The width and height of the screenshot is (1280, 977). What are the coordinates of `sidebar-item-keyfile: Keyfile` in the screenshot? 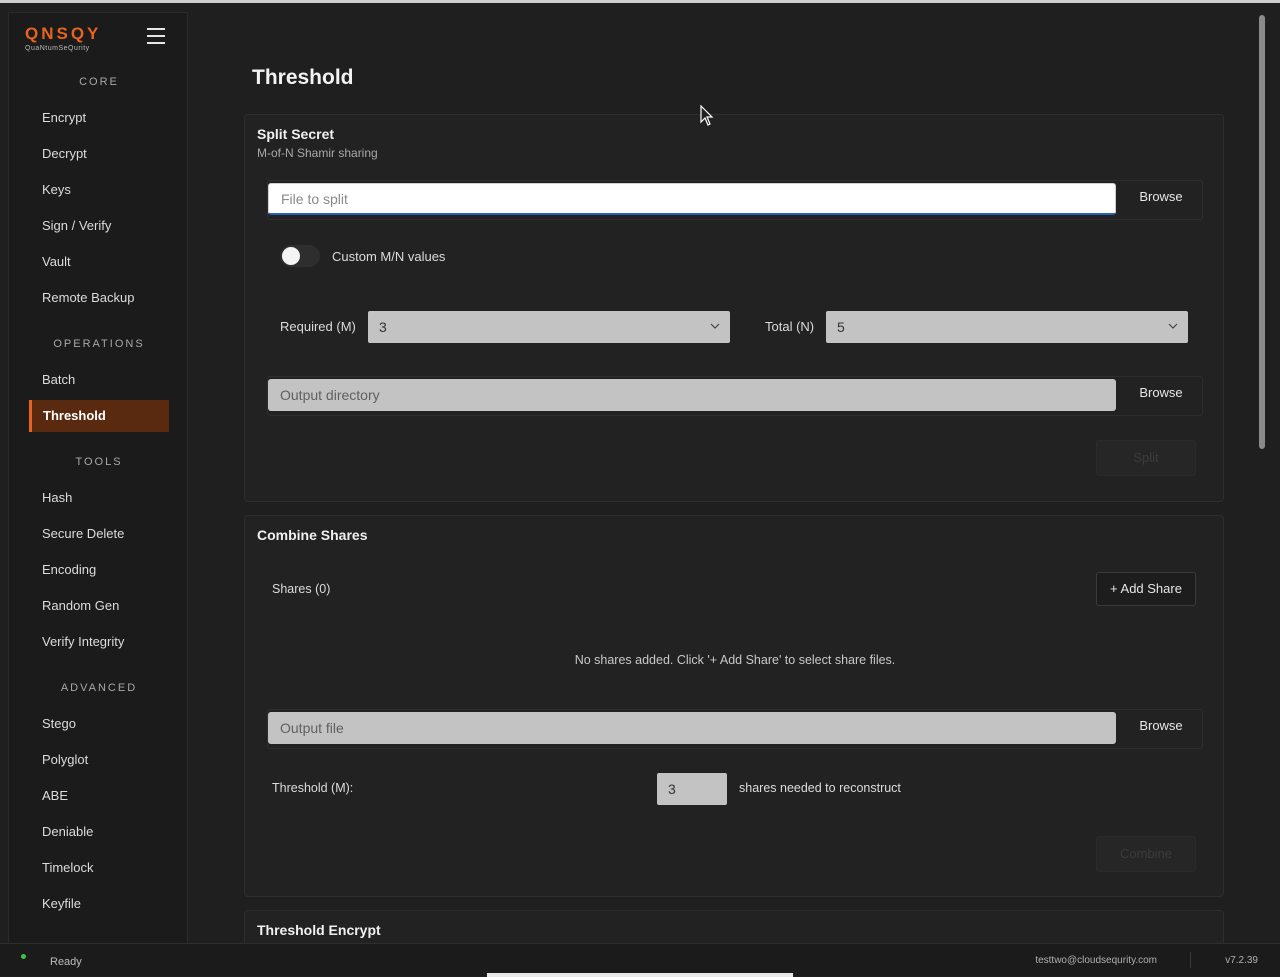 It's located at (99, 904).